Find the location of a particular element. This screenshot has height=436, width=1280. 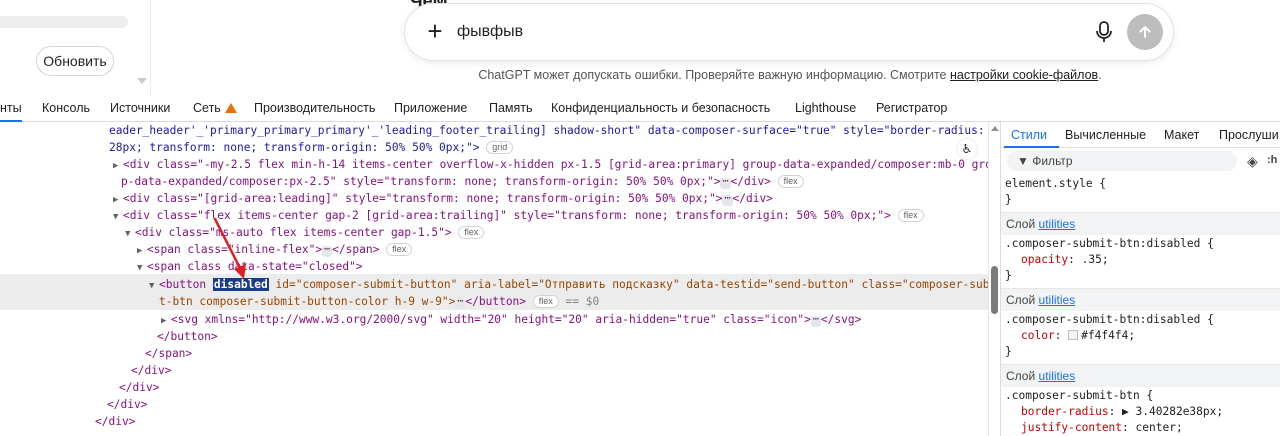

tab-privacy-security: Конфиденциальность и безопасность is located at coordinates (660, 109).